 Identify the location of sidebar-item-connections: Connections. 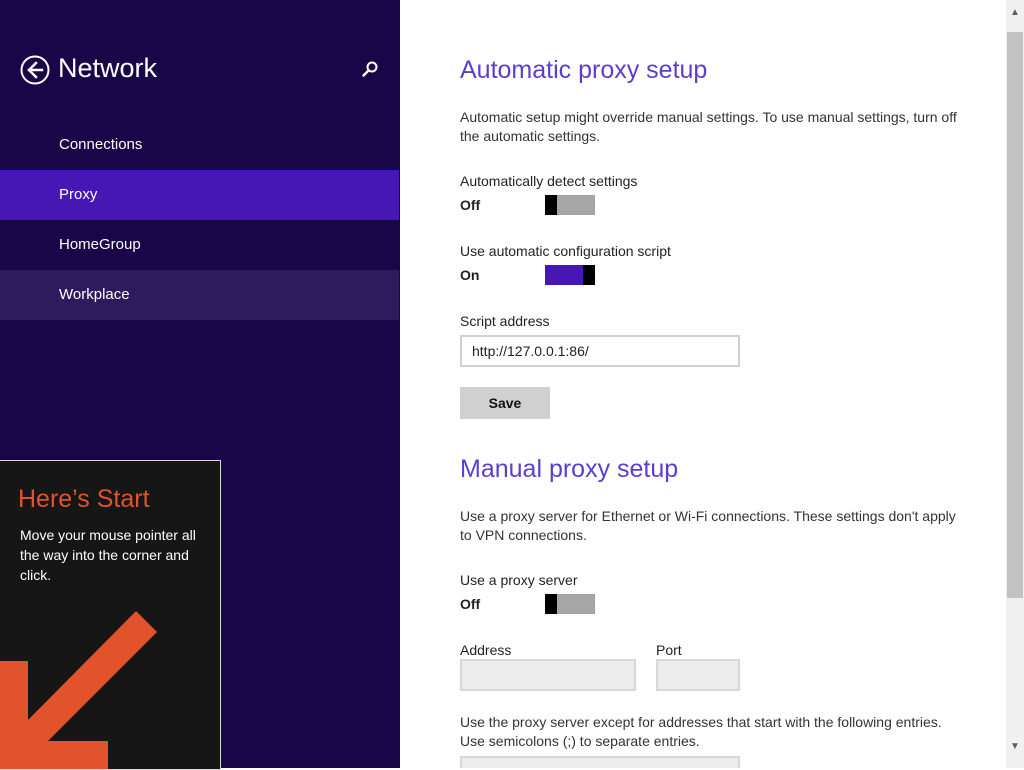
(199, 145).